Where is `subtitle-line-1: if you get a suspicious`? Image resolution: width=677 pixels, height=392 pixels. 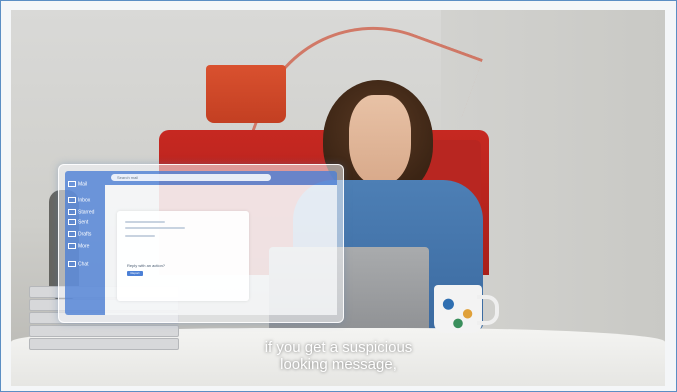 subtitle-line-1: if you get a suspicious is located at coordinates (338, 347).